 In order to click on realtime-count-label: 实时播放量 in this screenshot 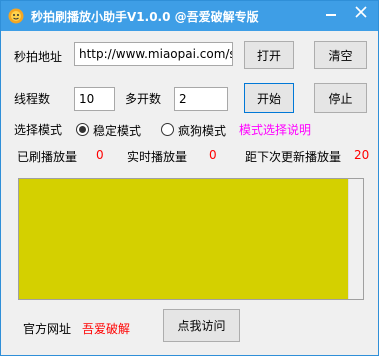, I will do `click(157, 157)`.